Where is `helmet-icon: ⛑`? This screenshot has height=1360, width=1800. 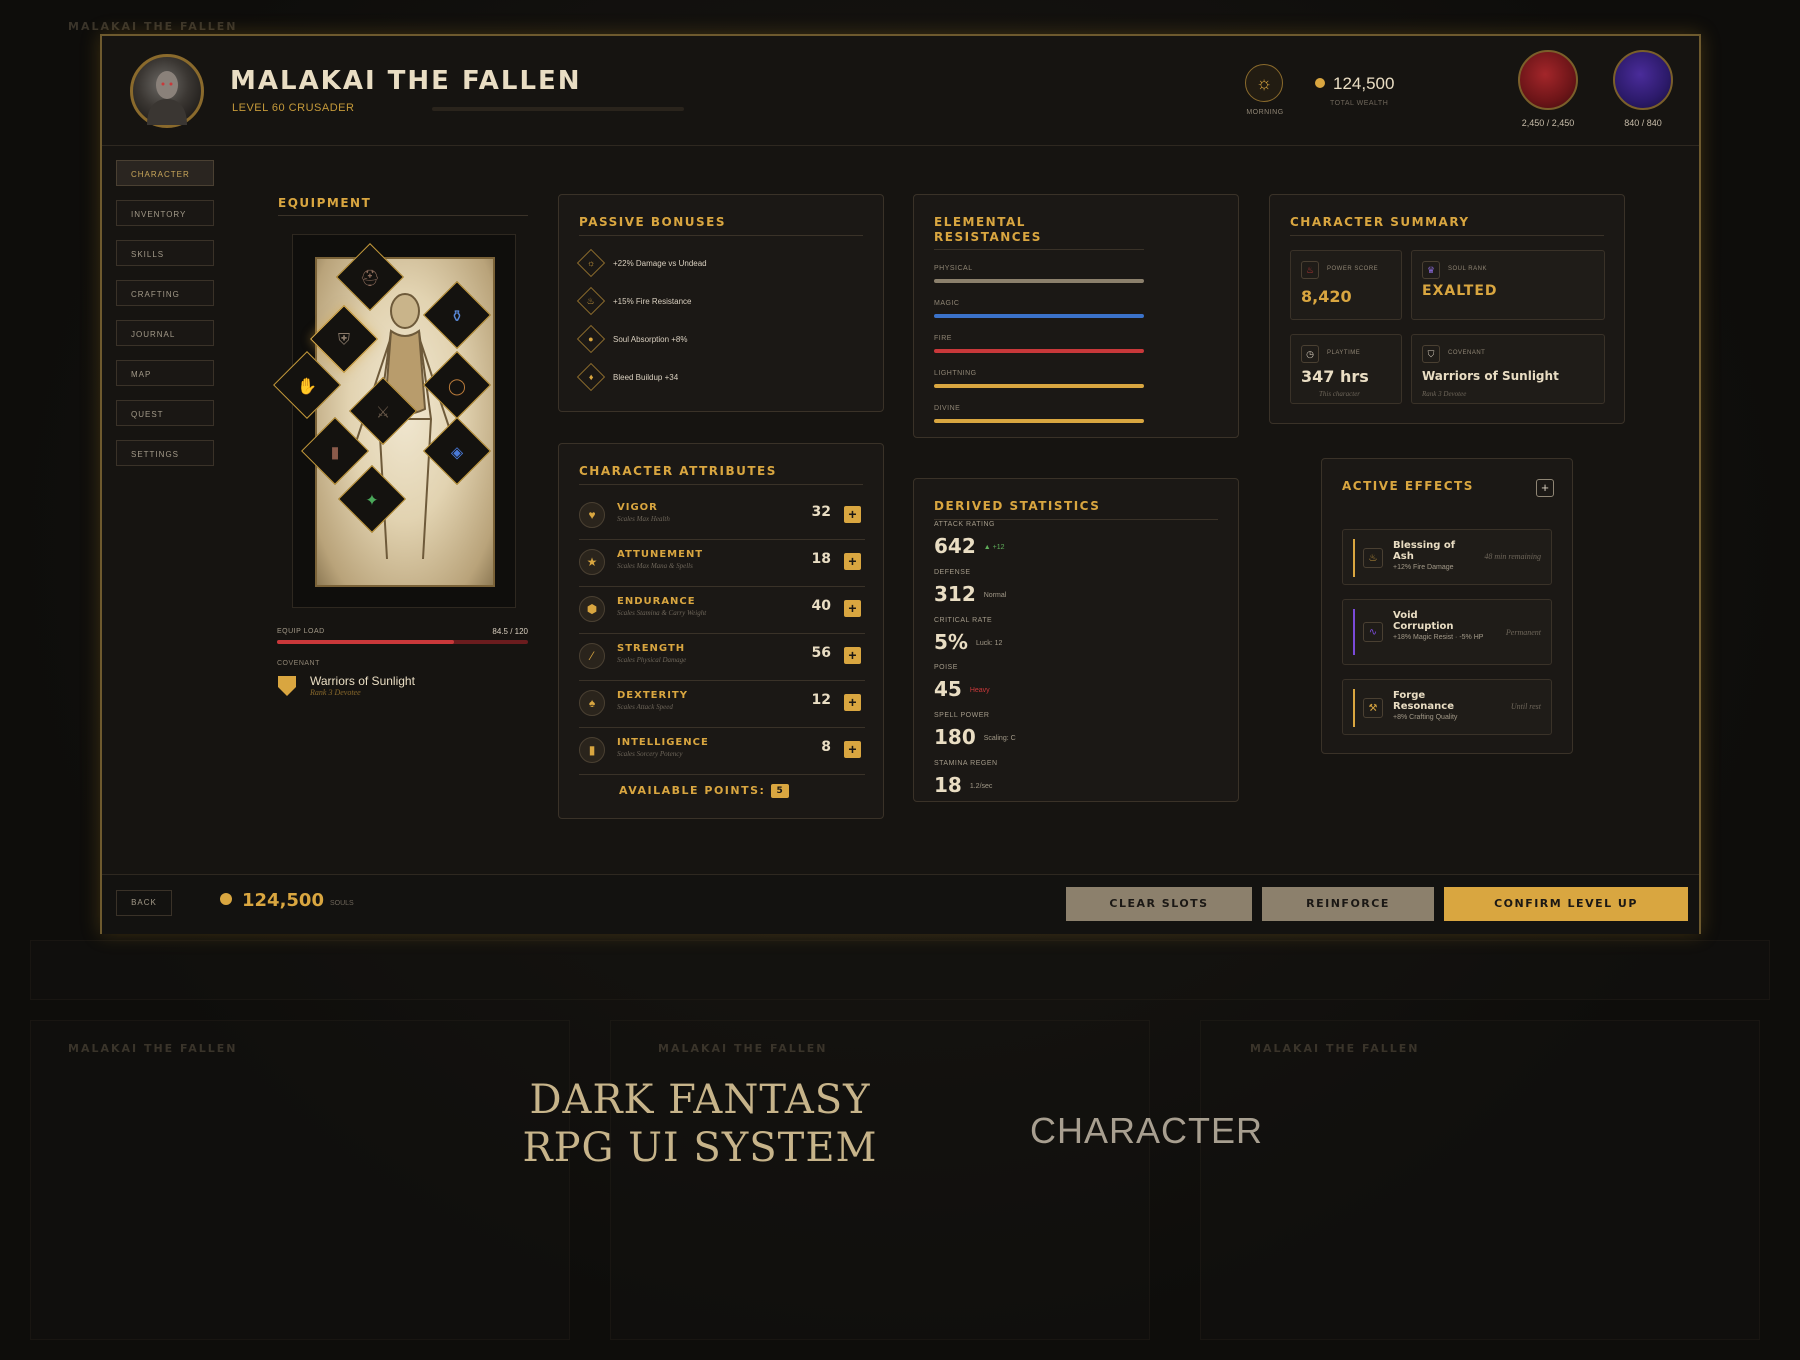
helmet-icon: ⛑ is located at coordinates (370, 279).